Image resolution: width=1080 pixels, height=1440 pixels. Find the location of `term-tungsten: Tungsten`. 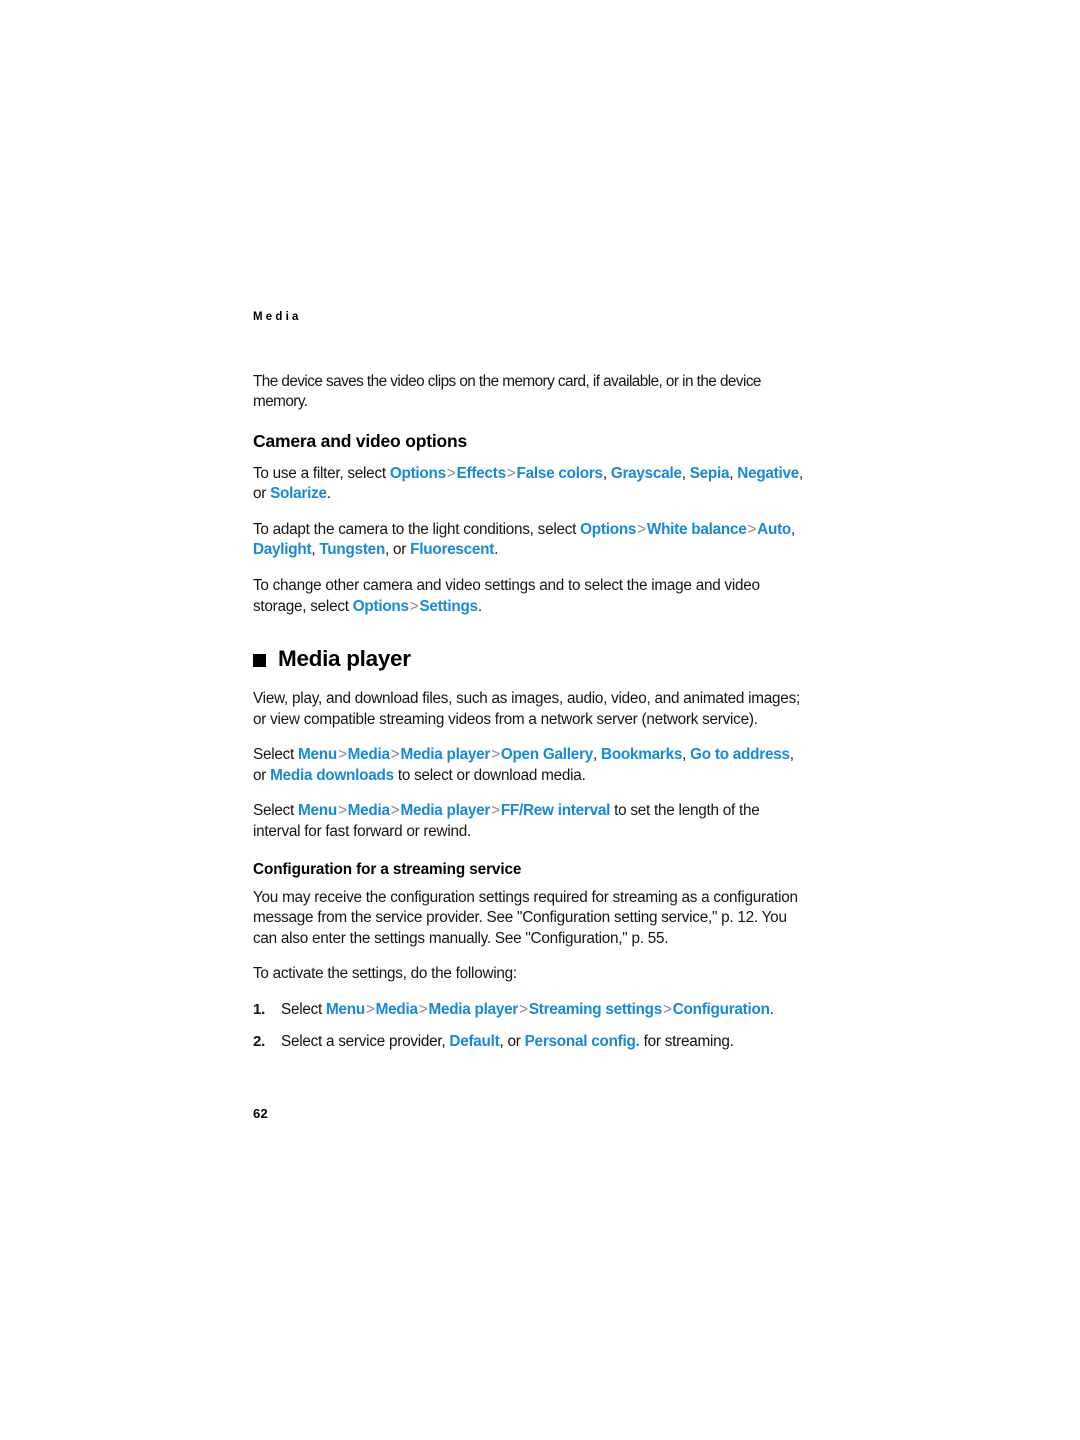

term-tungsten: Tungsten is located at coordinates (352, 550).